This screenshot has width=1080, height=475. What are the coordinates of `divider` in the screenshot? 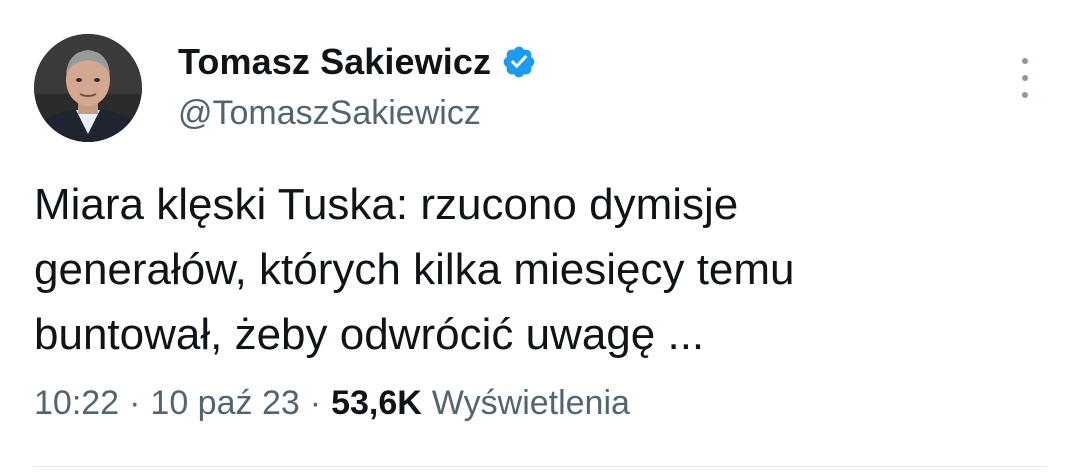 It's located at (540, 466).